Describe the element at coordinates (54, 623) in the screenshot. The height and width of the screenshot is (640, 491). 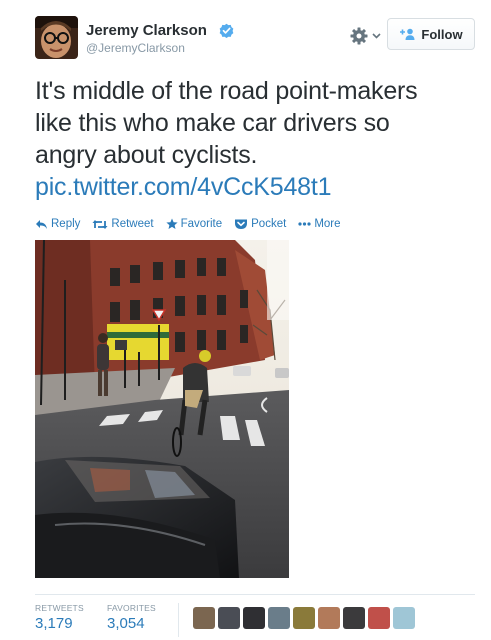
I see `retweets-count: 3,179` at that location.